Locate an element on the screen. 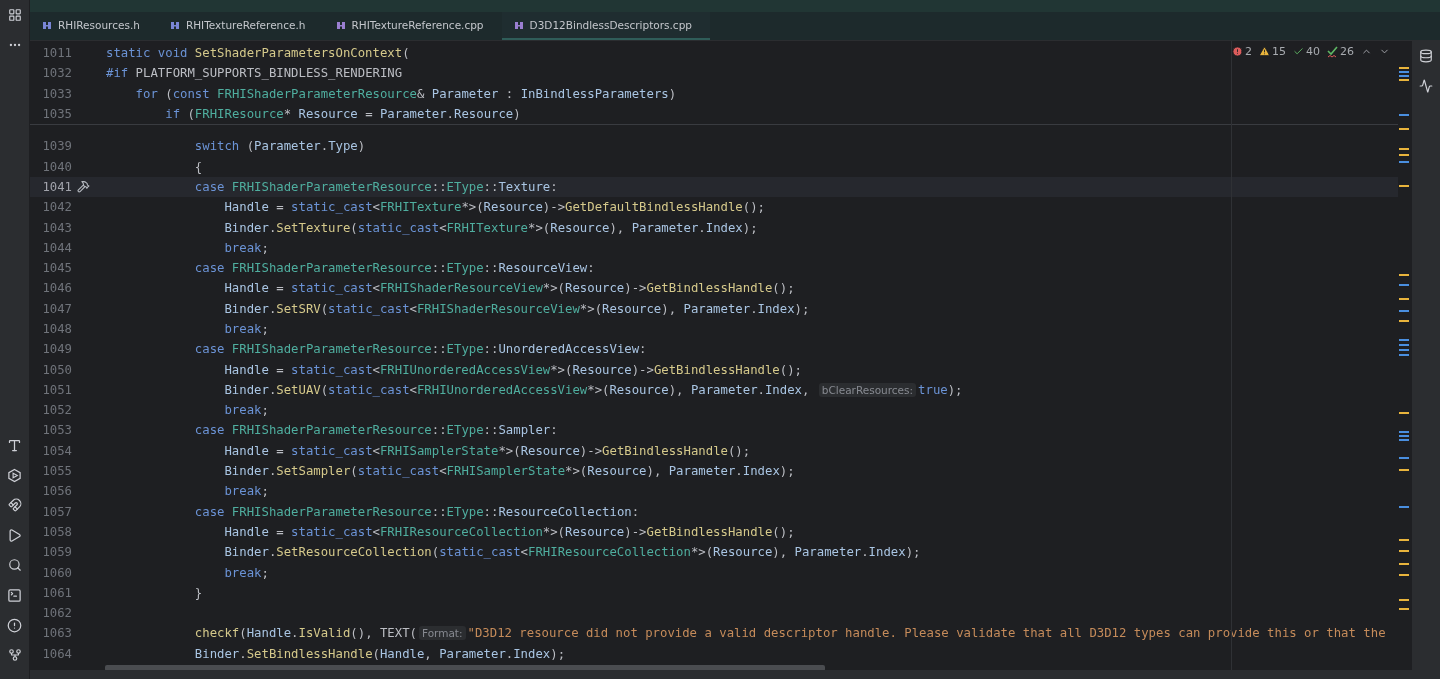  warning-icon is located at coordinates (1264, 51).